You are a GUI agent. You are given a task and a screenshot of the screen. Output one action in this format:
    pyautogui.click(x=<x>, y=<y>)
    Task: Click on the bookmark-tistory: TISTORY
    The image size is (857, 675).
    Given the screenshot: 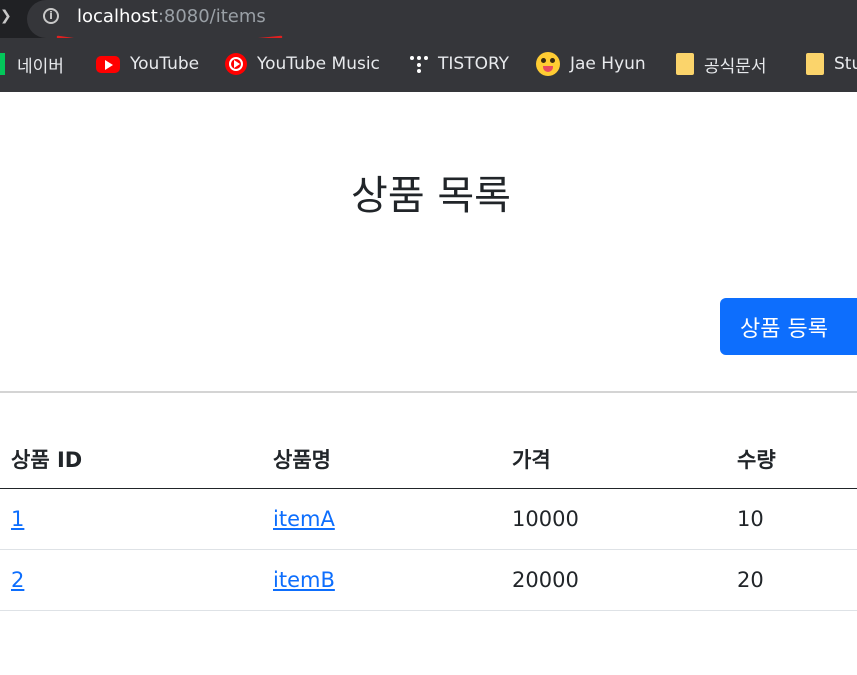 What is the action you would take?
    pyautogui.click(x=459, y=64)
    